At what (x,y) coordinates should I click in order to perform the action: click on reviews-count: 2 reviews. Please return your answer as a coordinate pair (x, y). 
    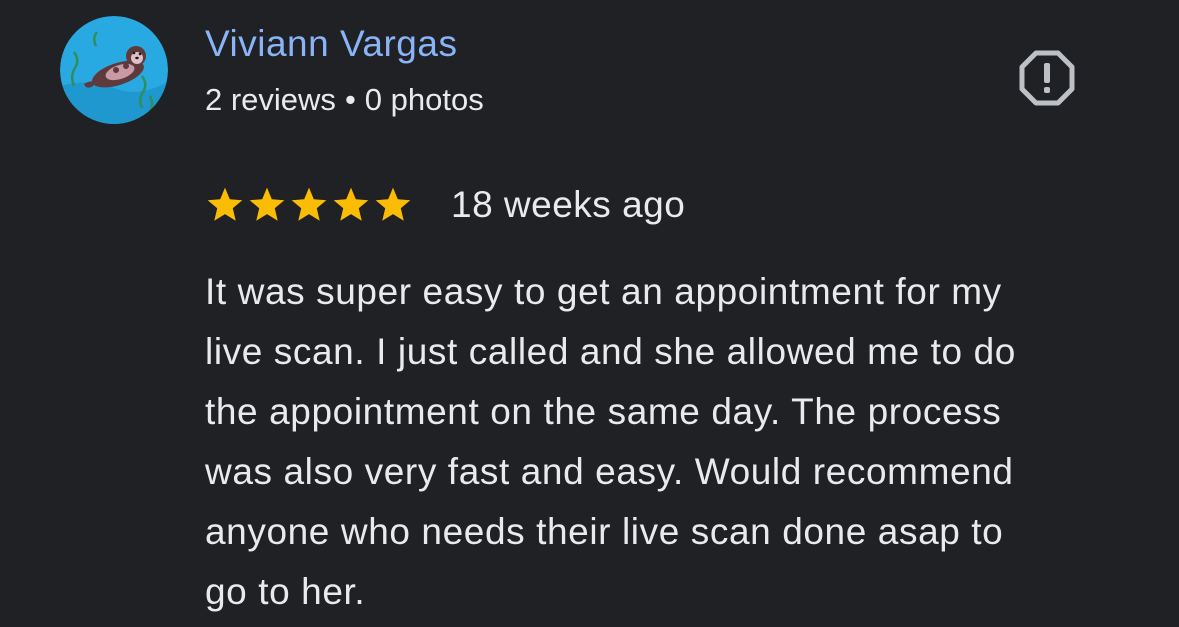
    Looking at the image, I should click on (270, 99).